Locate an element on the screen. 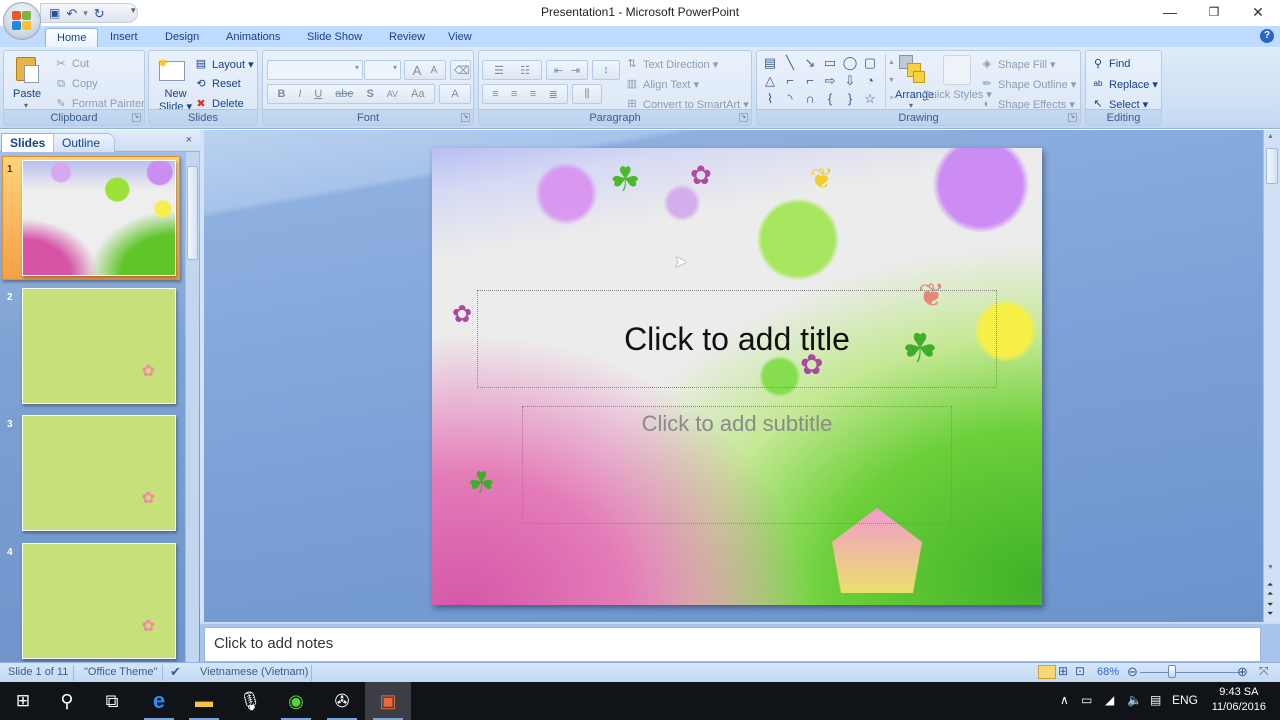 Image resolution: width=1280 pixels, height=720 pixels. font-name-combo is located at coordinates (315, 70).